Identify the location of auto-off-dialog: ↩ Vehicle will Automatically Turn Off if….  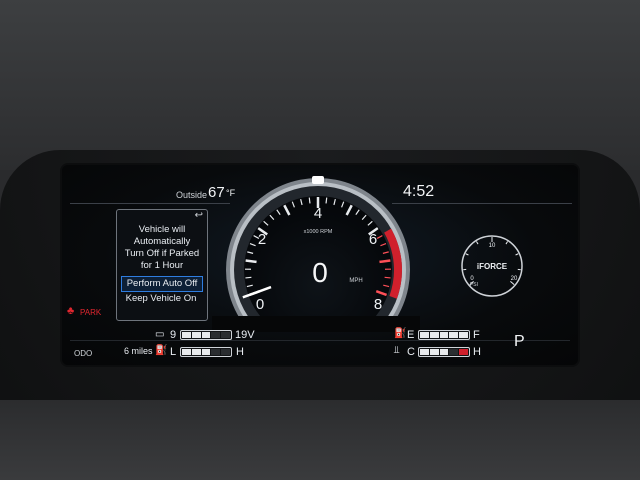
(162, 265).